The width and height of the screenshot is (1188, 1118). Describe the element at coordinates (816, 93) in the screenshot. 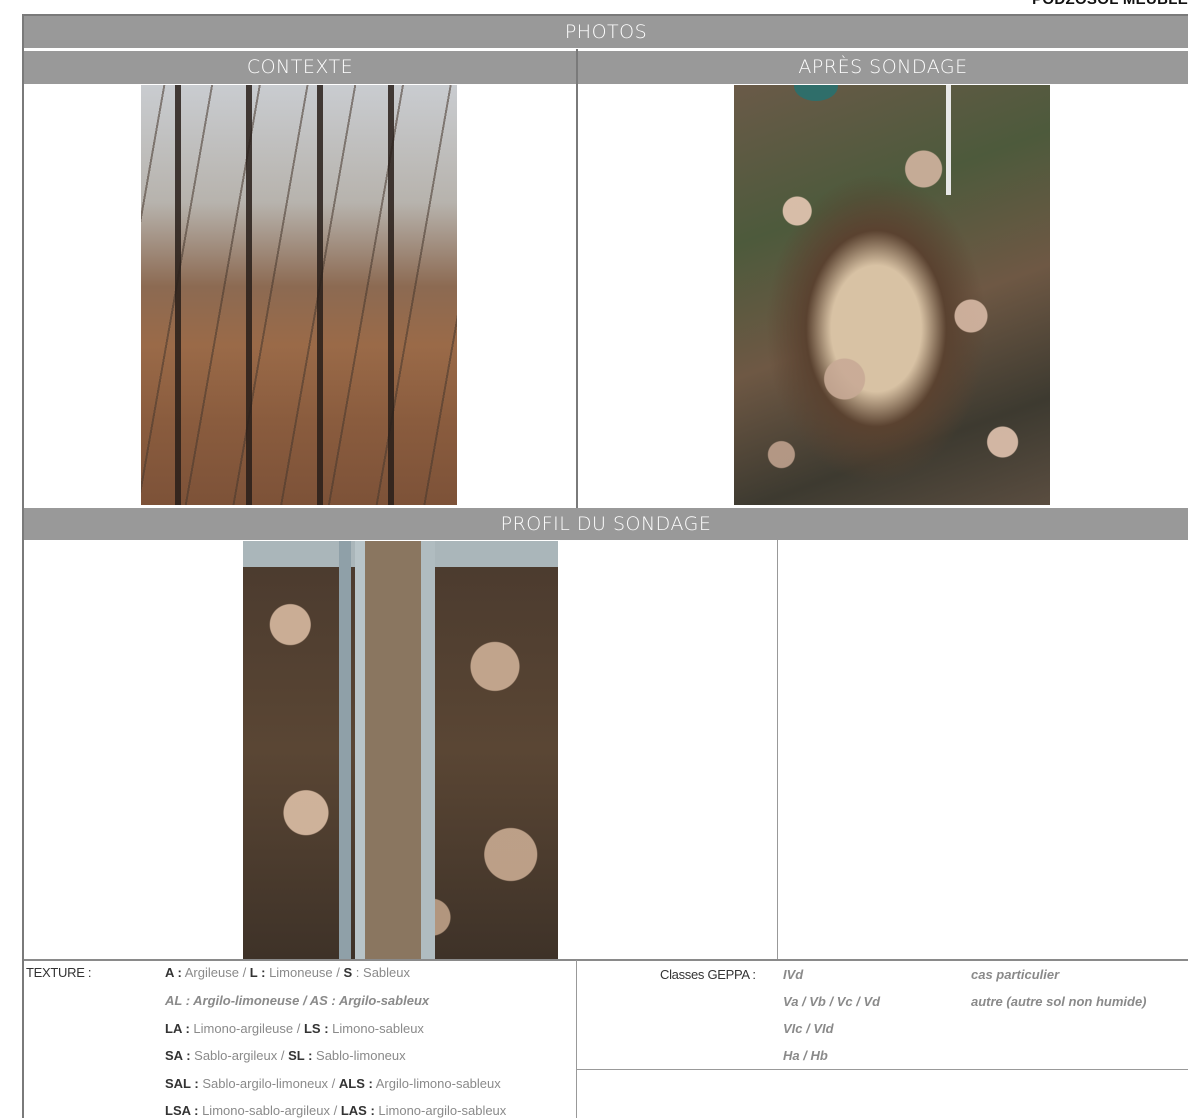

I see `marker-cap` at that location.